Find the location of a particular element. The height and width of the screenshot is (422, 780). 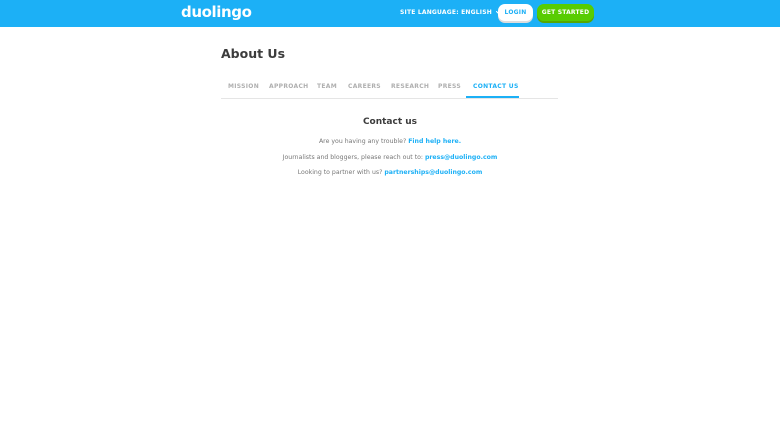

duolingo-logo: duolingo is located at coordinates (216, 12).